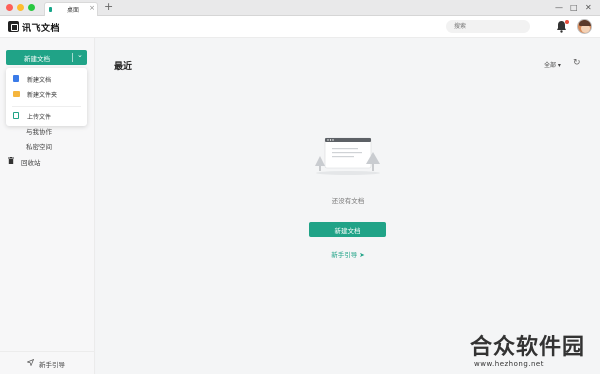  I want to click on document-icon, so click(16, 78).